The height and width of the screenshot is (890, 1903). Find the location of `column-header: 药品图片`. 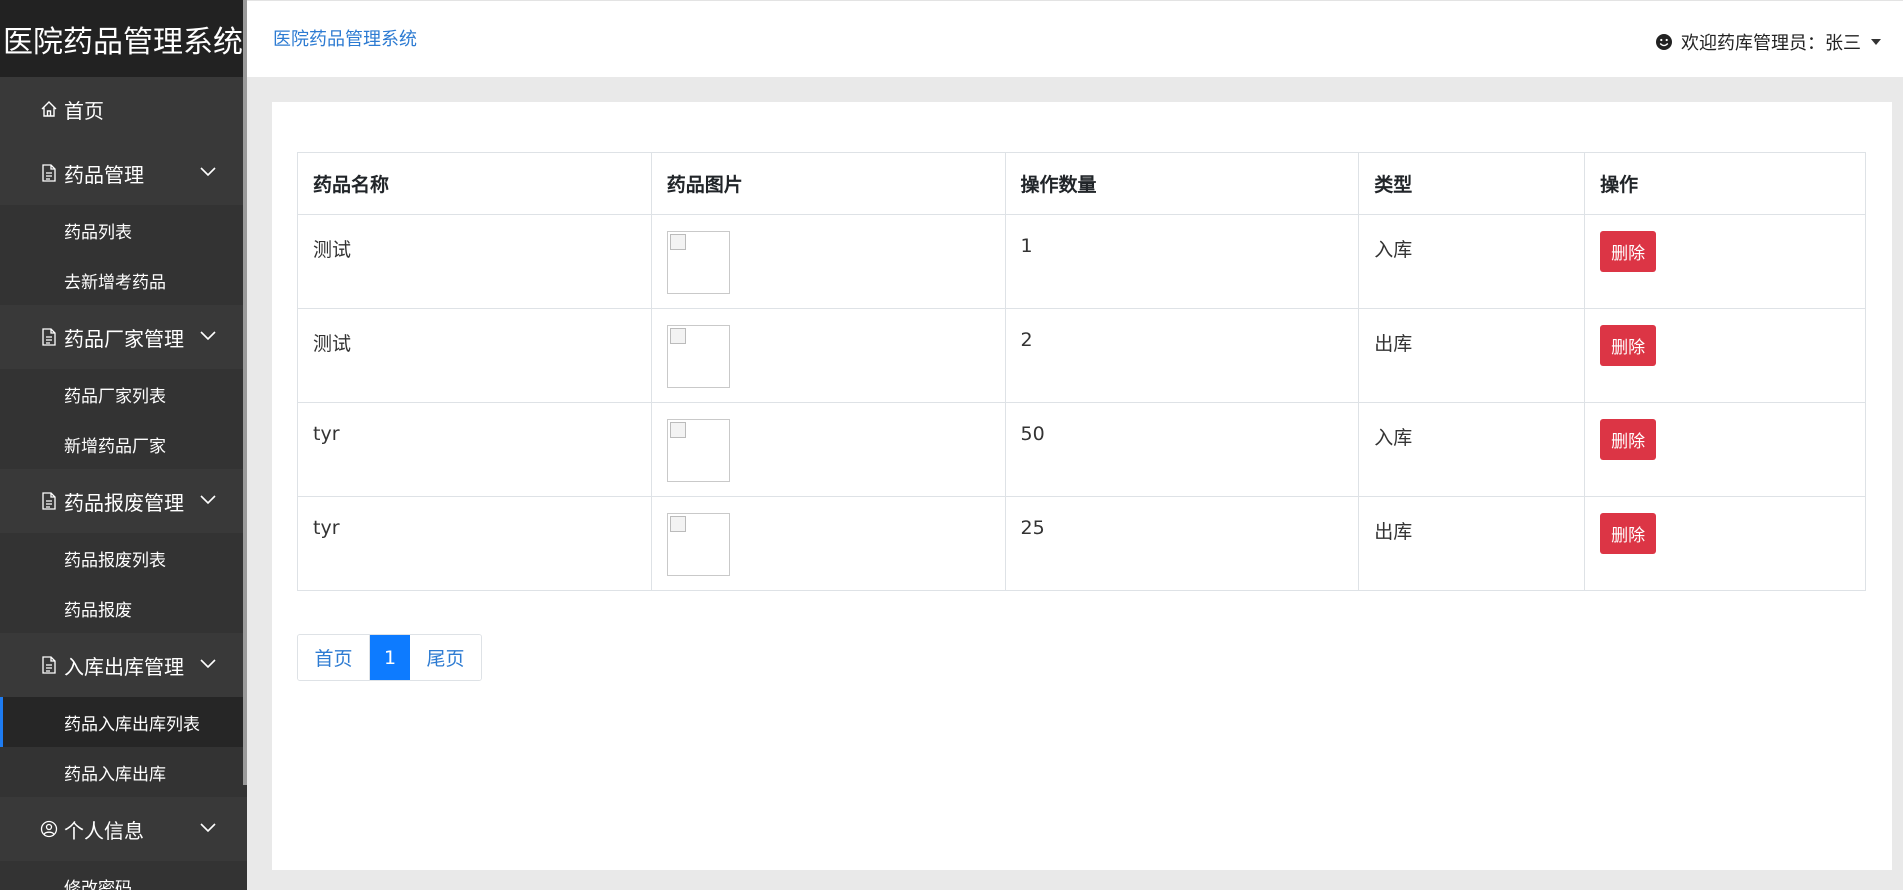

column-header: 药品图片 is located at coordinates (828, 183).